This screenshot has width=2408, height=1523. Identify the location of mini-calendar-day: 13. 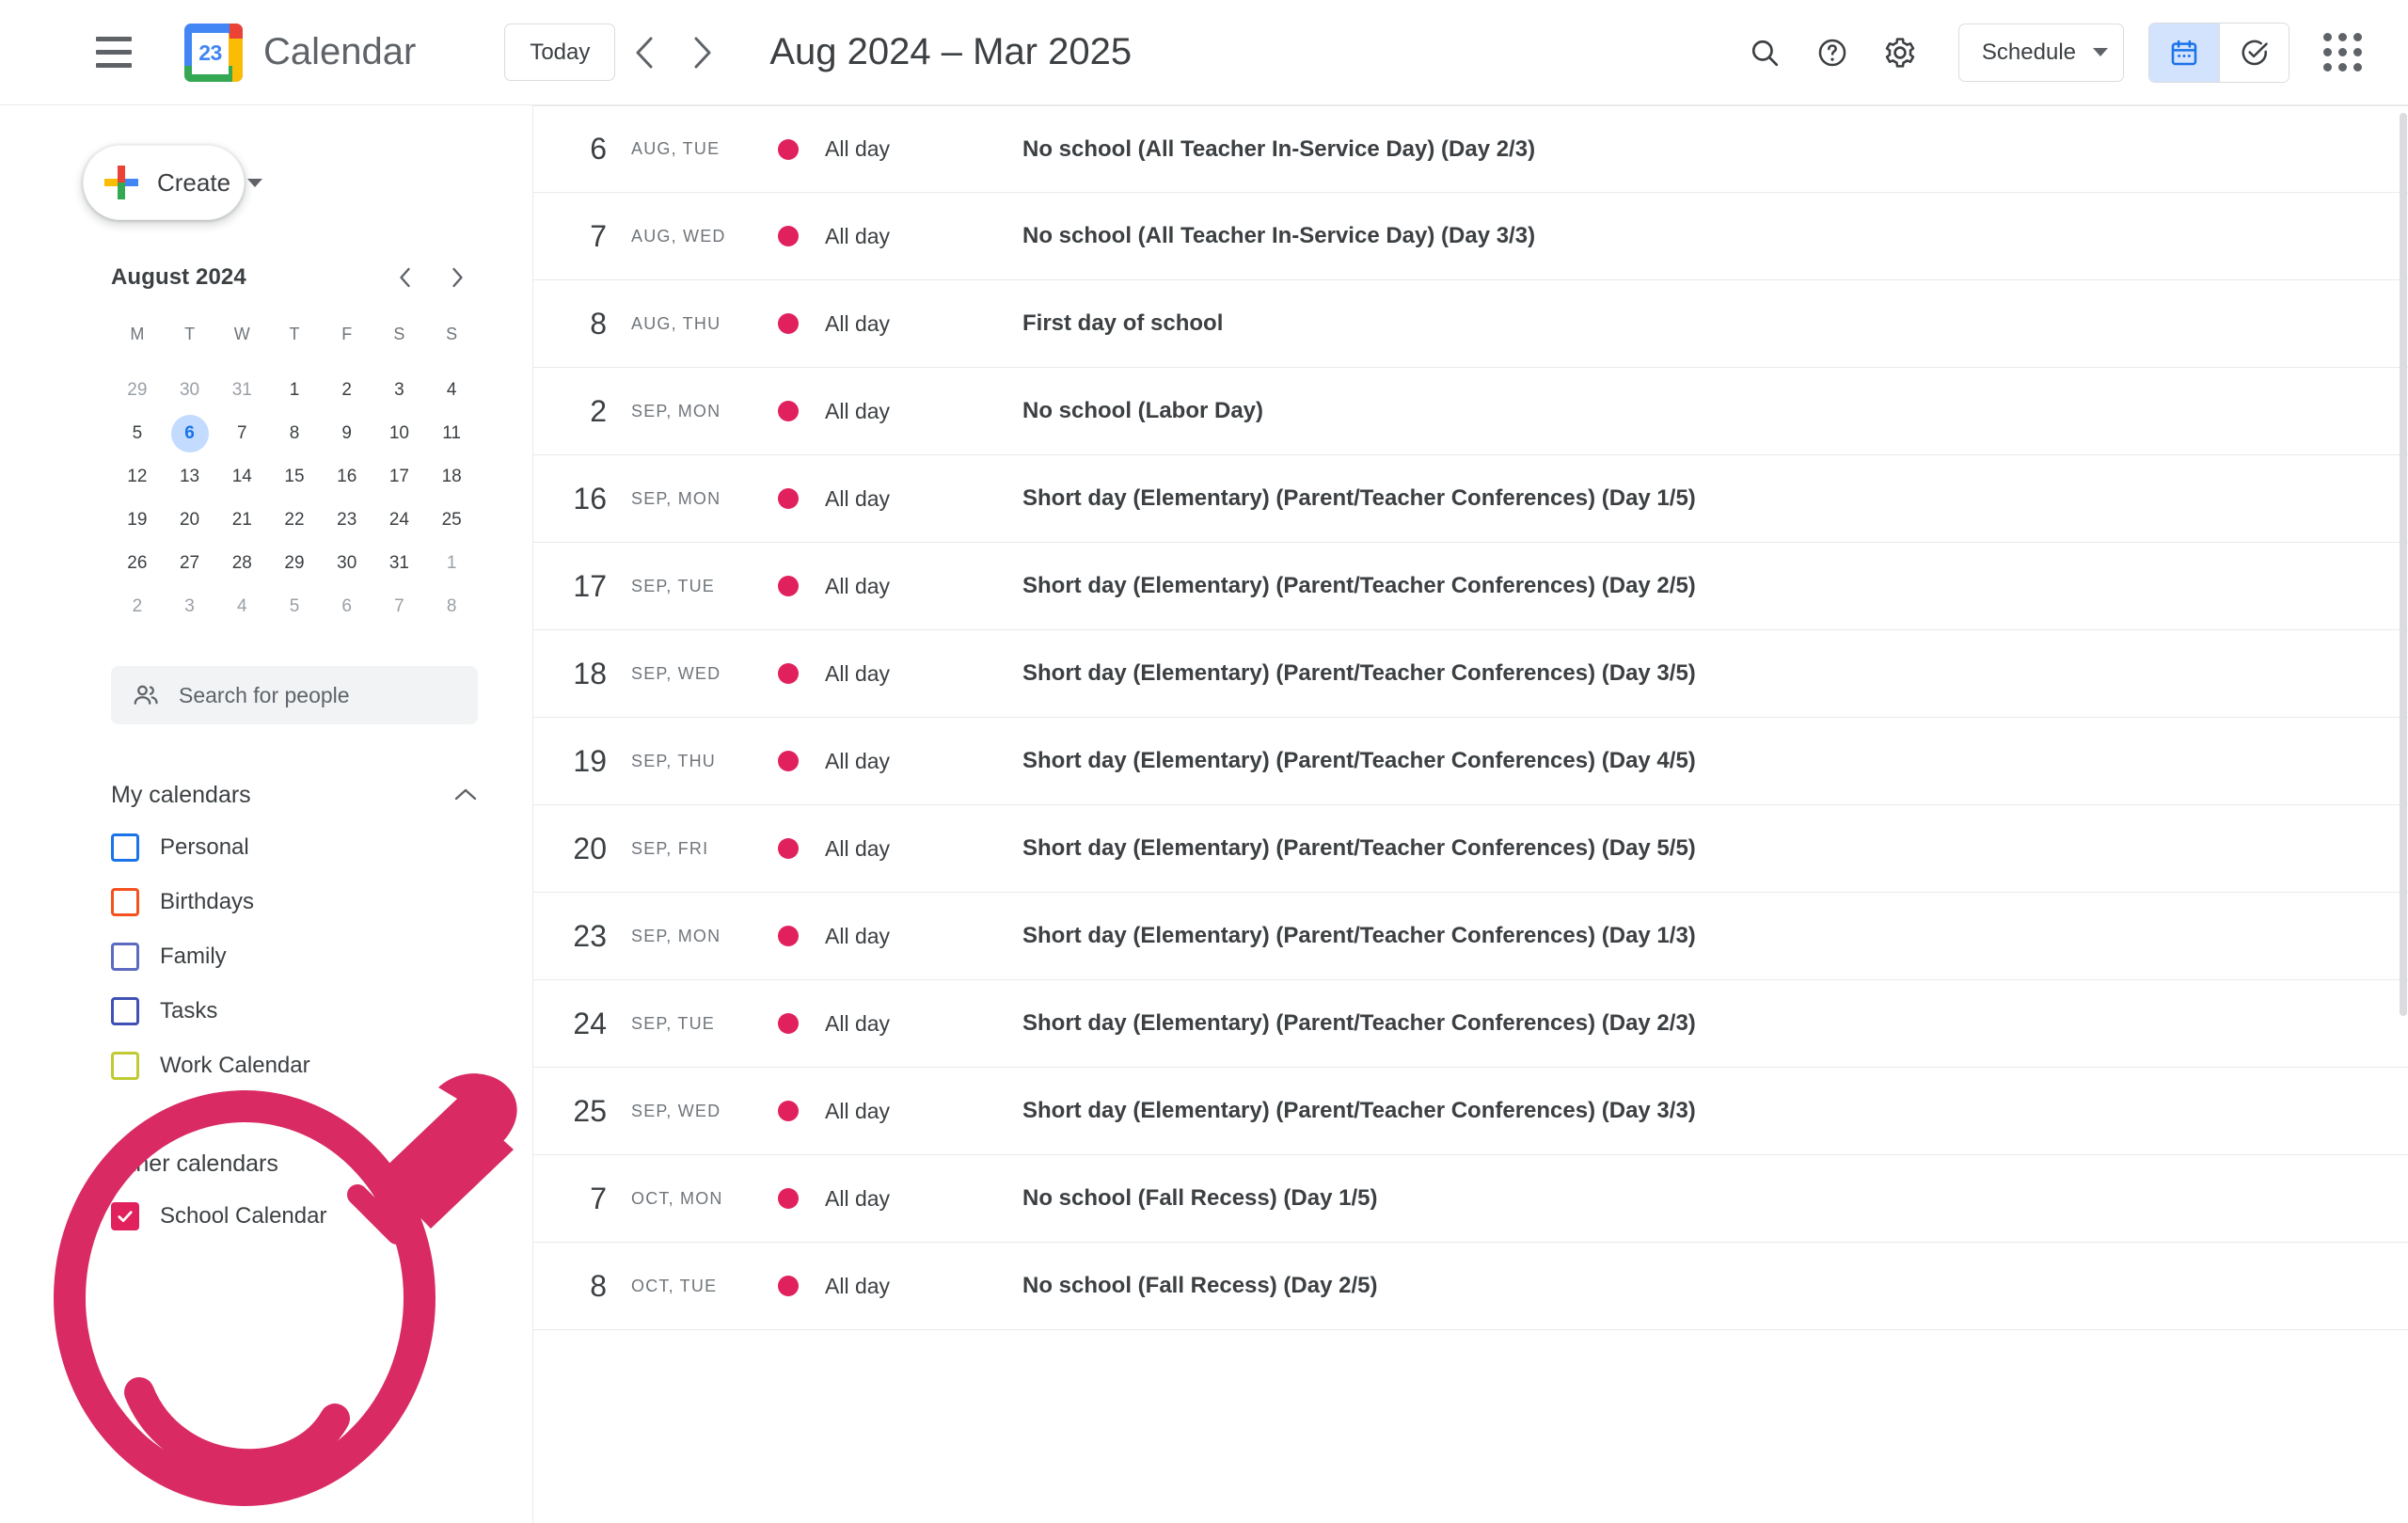
(190, 477).